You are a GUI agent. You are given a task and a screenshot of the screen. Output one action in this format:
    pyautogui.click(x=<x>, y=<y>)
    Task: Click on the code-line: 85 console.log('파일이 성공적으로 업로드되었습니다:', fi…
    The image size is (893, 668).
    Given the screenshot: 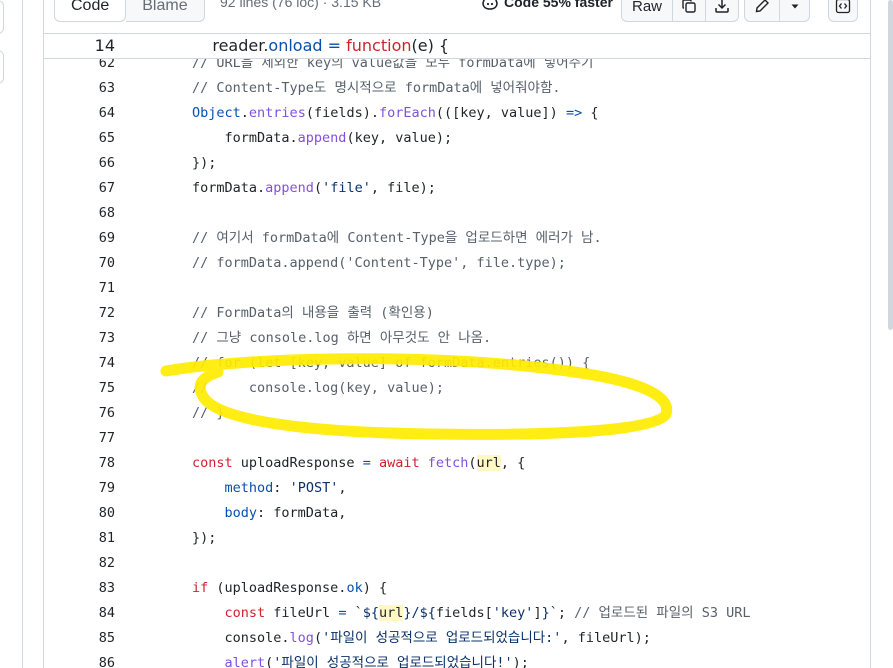 What is the action you would take?
    pyautogui.click(x=457, y=638)
    